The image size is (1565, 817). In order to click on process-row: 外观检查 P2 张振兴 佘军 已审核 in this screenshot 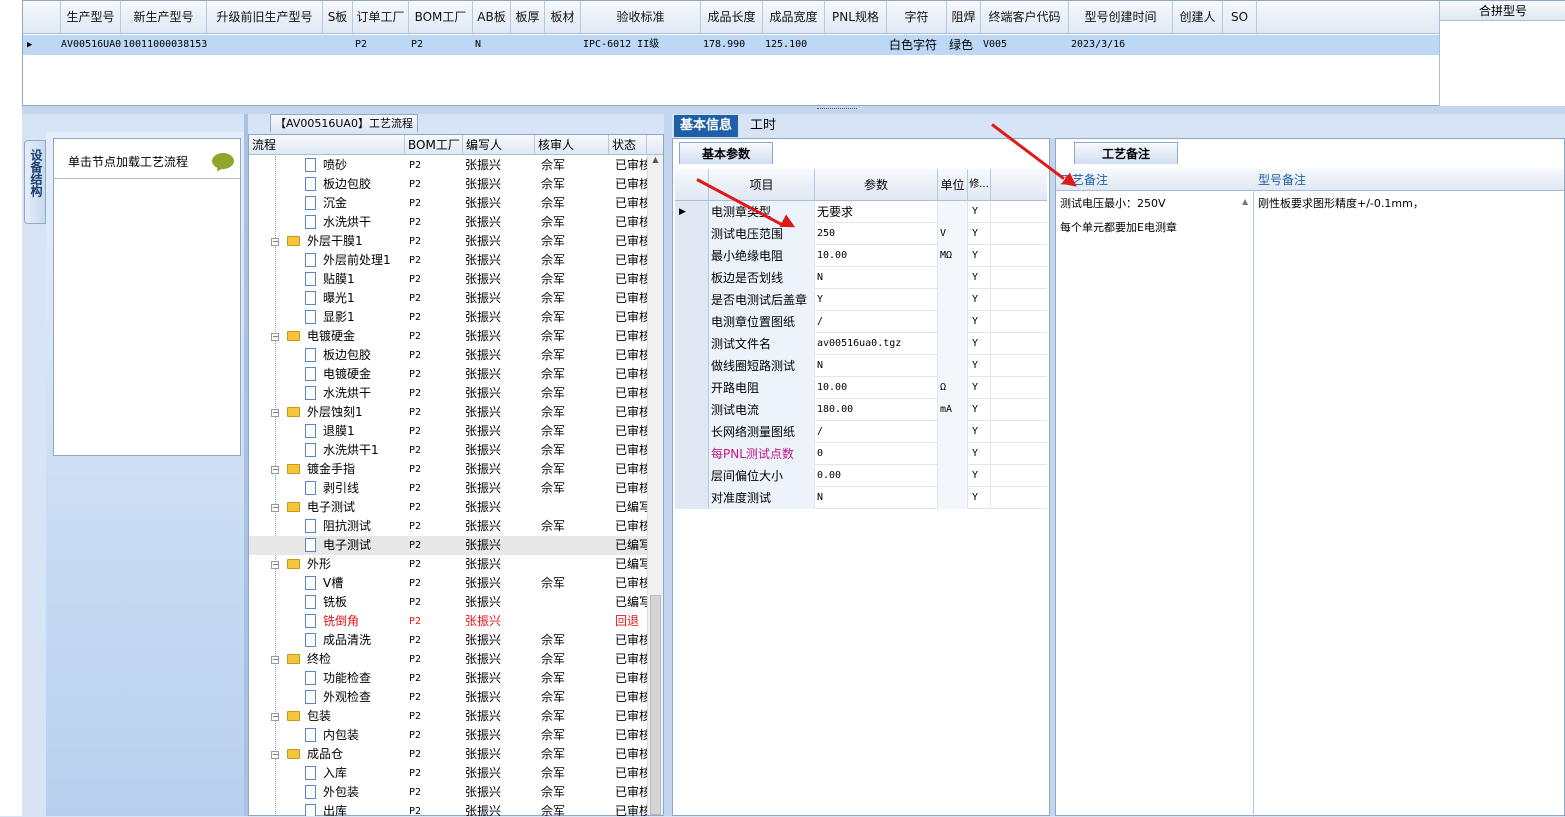, I will do `click(448, 697)`.